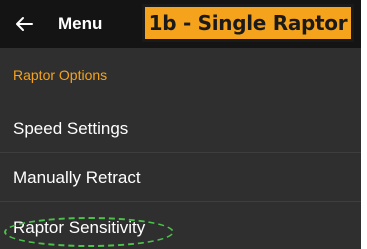  I want to click on menu-title: Menu, so click(80, 23).